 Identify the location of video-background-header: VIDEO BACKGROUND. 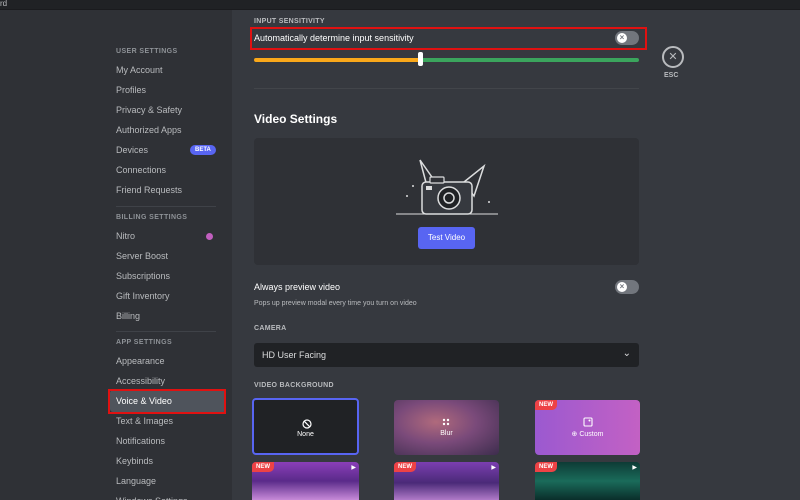
(294, 385).